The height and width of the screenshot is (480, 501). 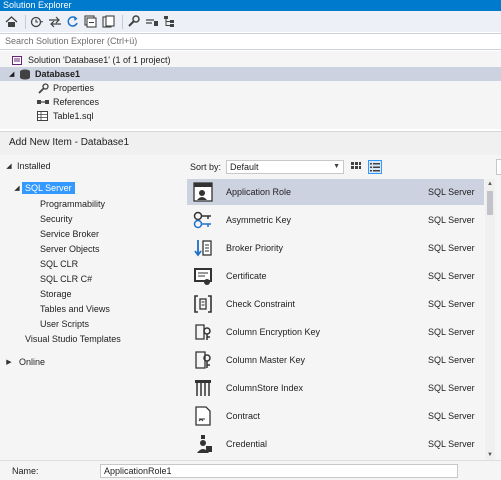 I want to click on tree-node-sql-clr-csharp: SQL CLR C#, so click(x=66, y=279).